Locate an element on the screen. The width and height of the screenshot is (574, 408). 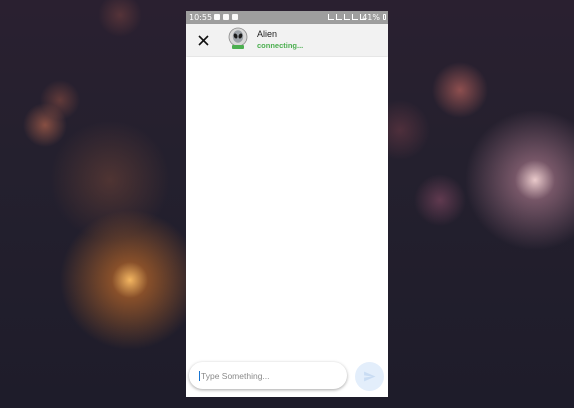
status-time: 10:55 is located at coordinates (201, 17).